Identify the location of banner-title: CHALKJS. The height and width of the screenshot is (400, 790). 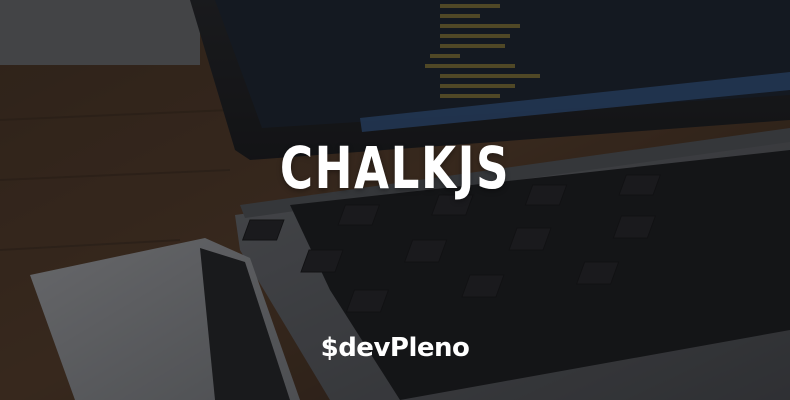
(395, 168).